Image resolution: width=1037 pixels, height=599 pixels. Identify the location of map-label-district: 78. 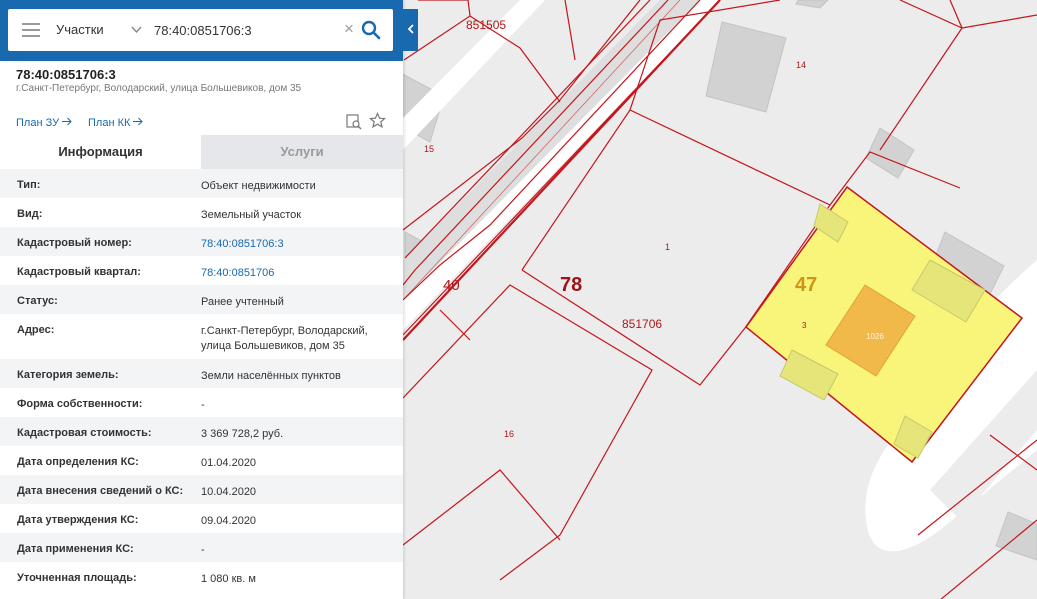
(571, 285).